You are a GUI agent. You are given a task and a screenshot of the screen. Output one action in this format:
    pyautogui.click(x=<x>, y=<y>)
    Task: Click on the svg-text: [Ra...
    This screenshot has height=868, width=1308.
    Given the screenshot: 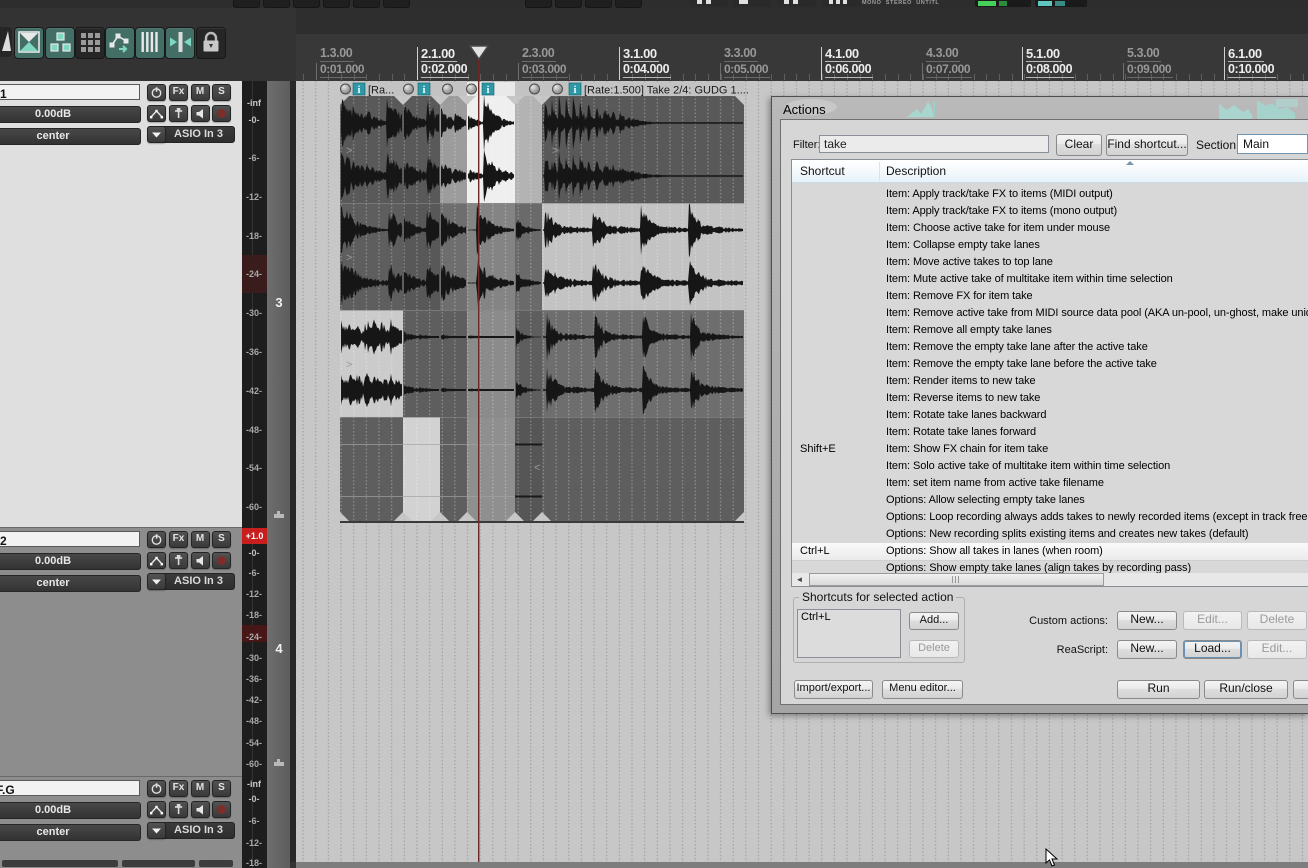 What is the action you would take?
    pyautogui.click(x=381, y=91)
    